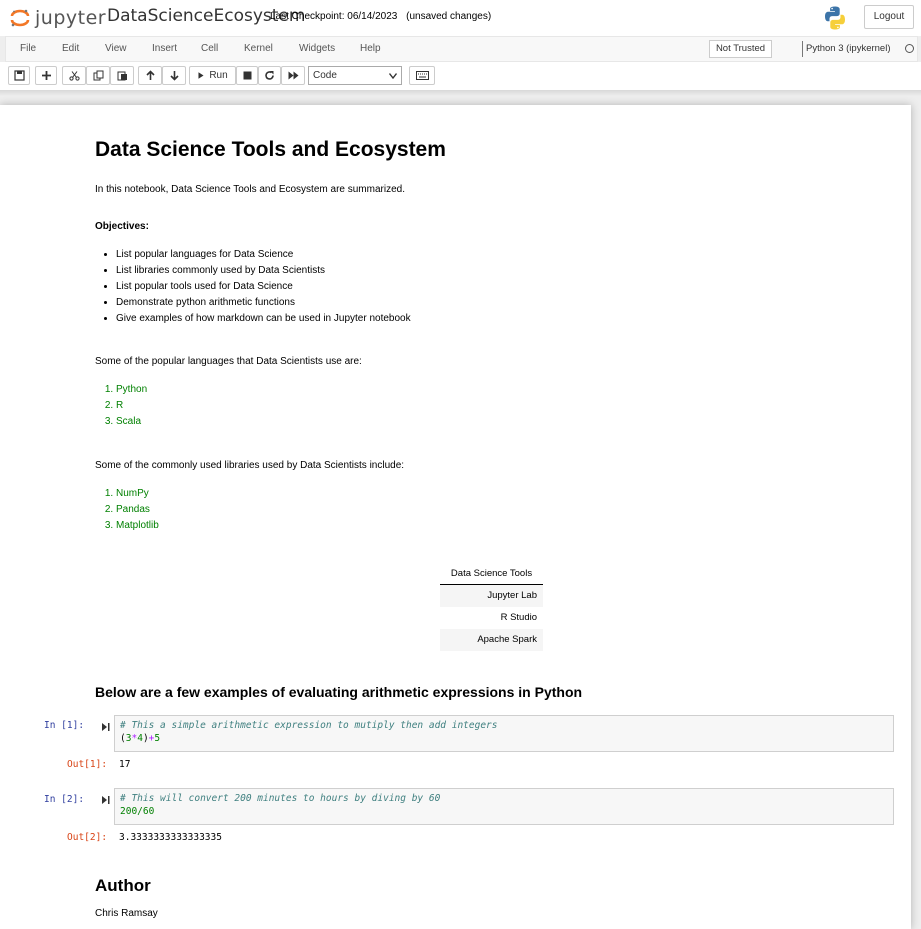  What do you see at coordinates (137, 526) in the screenshot?
I see `list-item: Matplotlib` at bounding box center [137, 526].